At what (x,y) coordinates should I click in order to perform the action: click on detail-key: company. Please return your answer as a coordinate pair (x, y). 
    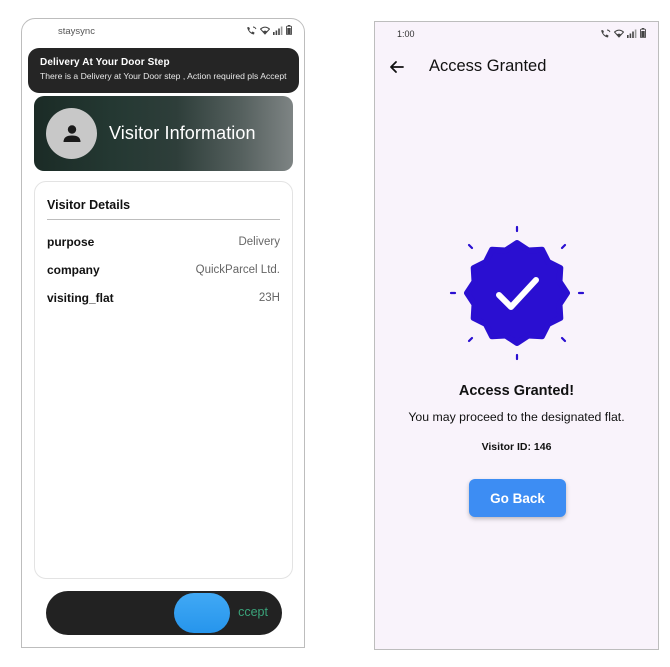
    Looking at the image, I should click on (73, 270).